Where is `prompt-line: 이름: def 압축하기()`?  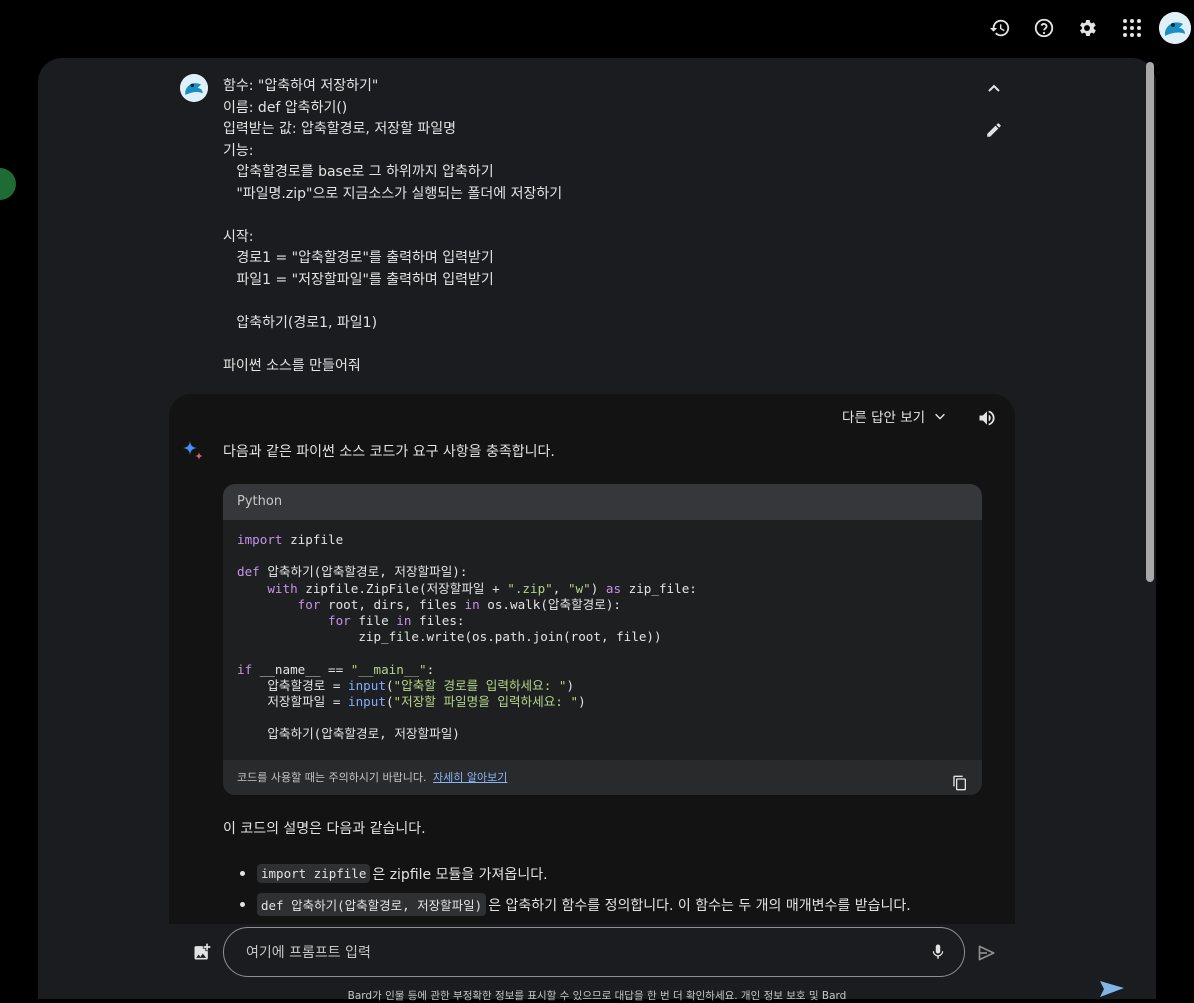
prompt-line: 이름: def 압축하기() is located at coordinates (285, 107).